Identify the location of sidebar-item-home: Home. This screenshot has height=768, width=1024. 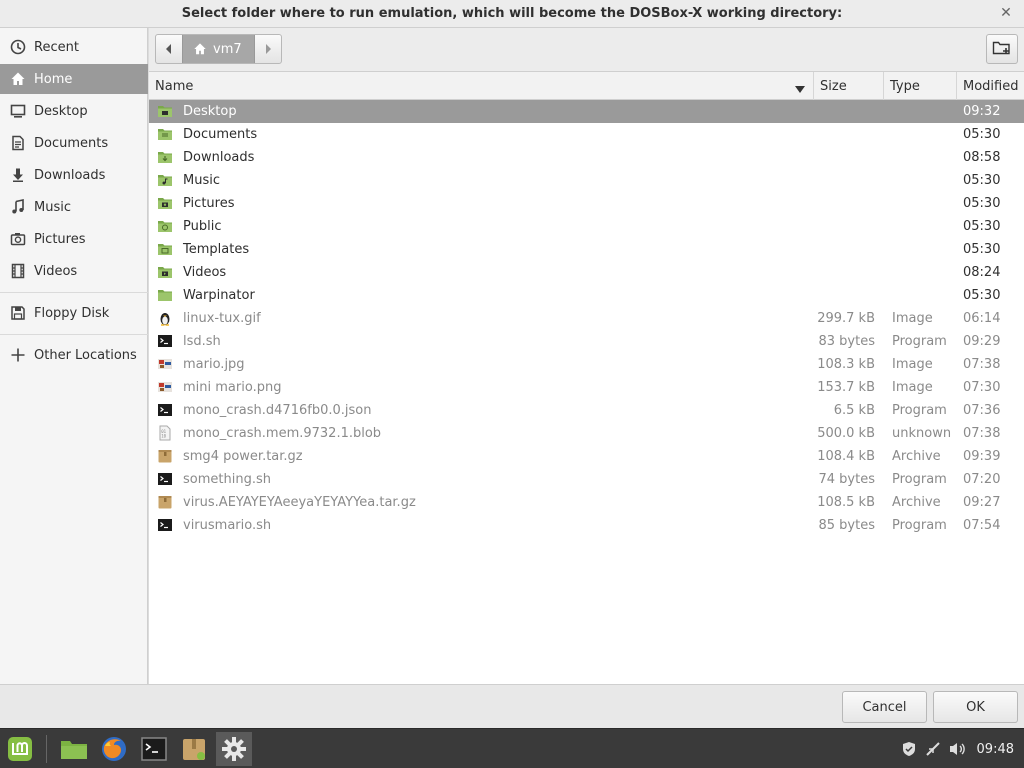
(74, 79).